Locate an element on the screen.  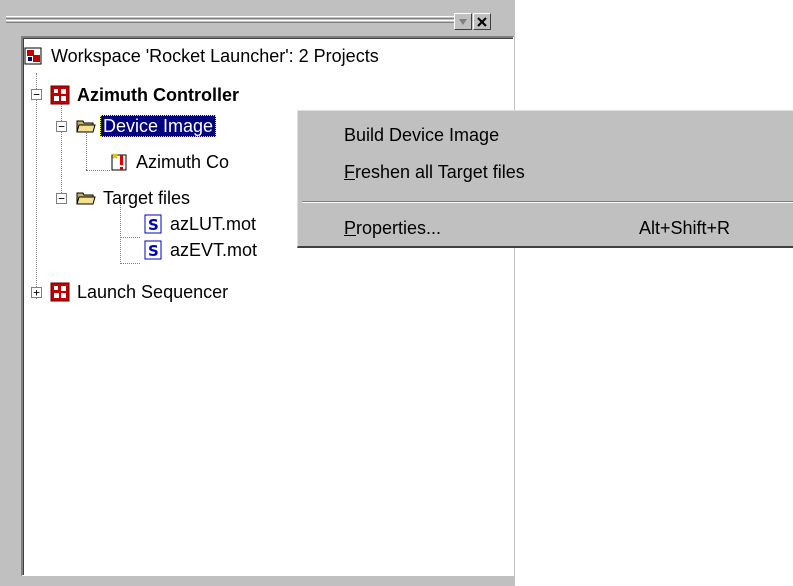
tree-item-file-azlut: S azLUT.mot is located at coordinates (201, 224).